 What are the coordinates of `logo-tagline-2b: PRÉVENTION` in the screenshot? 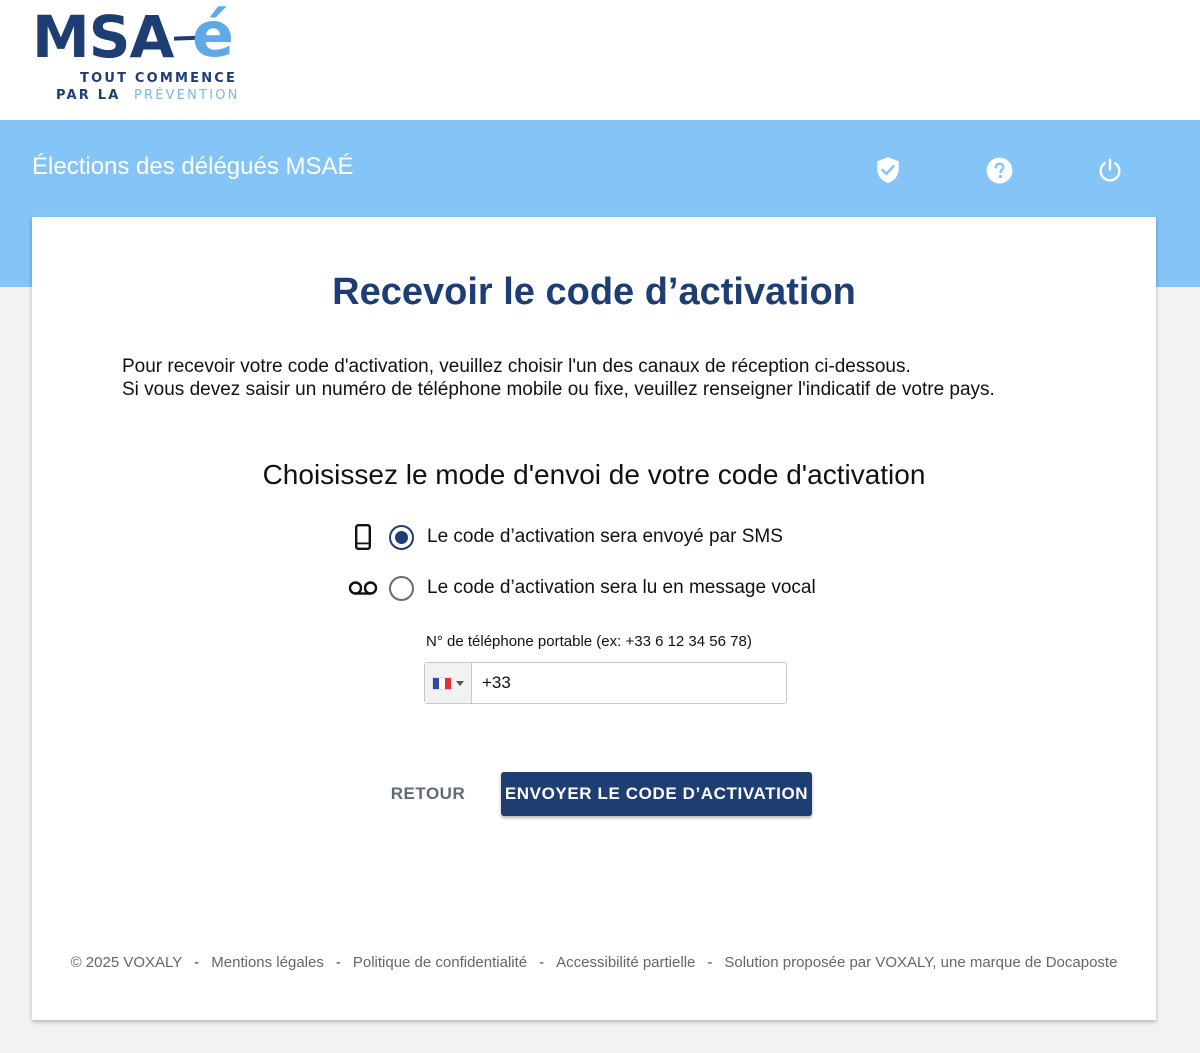 It's located at (186, 95).